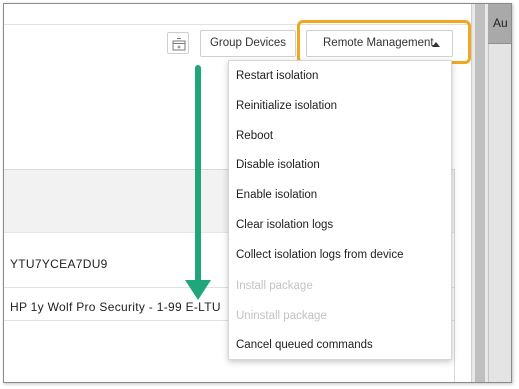 Image resolution: width=519 pixels, height=389 pixels. I want to click on side-panel, so click(499, 193).